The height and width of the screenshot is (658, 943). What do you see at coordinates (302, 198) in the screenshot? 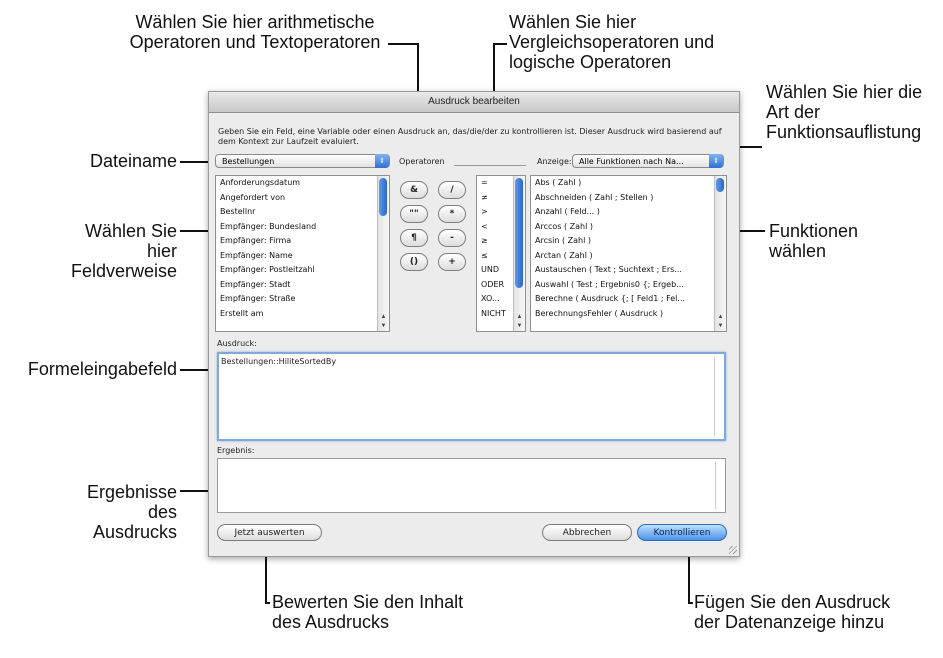
I see `field-list-item: Angefordert von` at bounding box center [302, 198].